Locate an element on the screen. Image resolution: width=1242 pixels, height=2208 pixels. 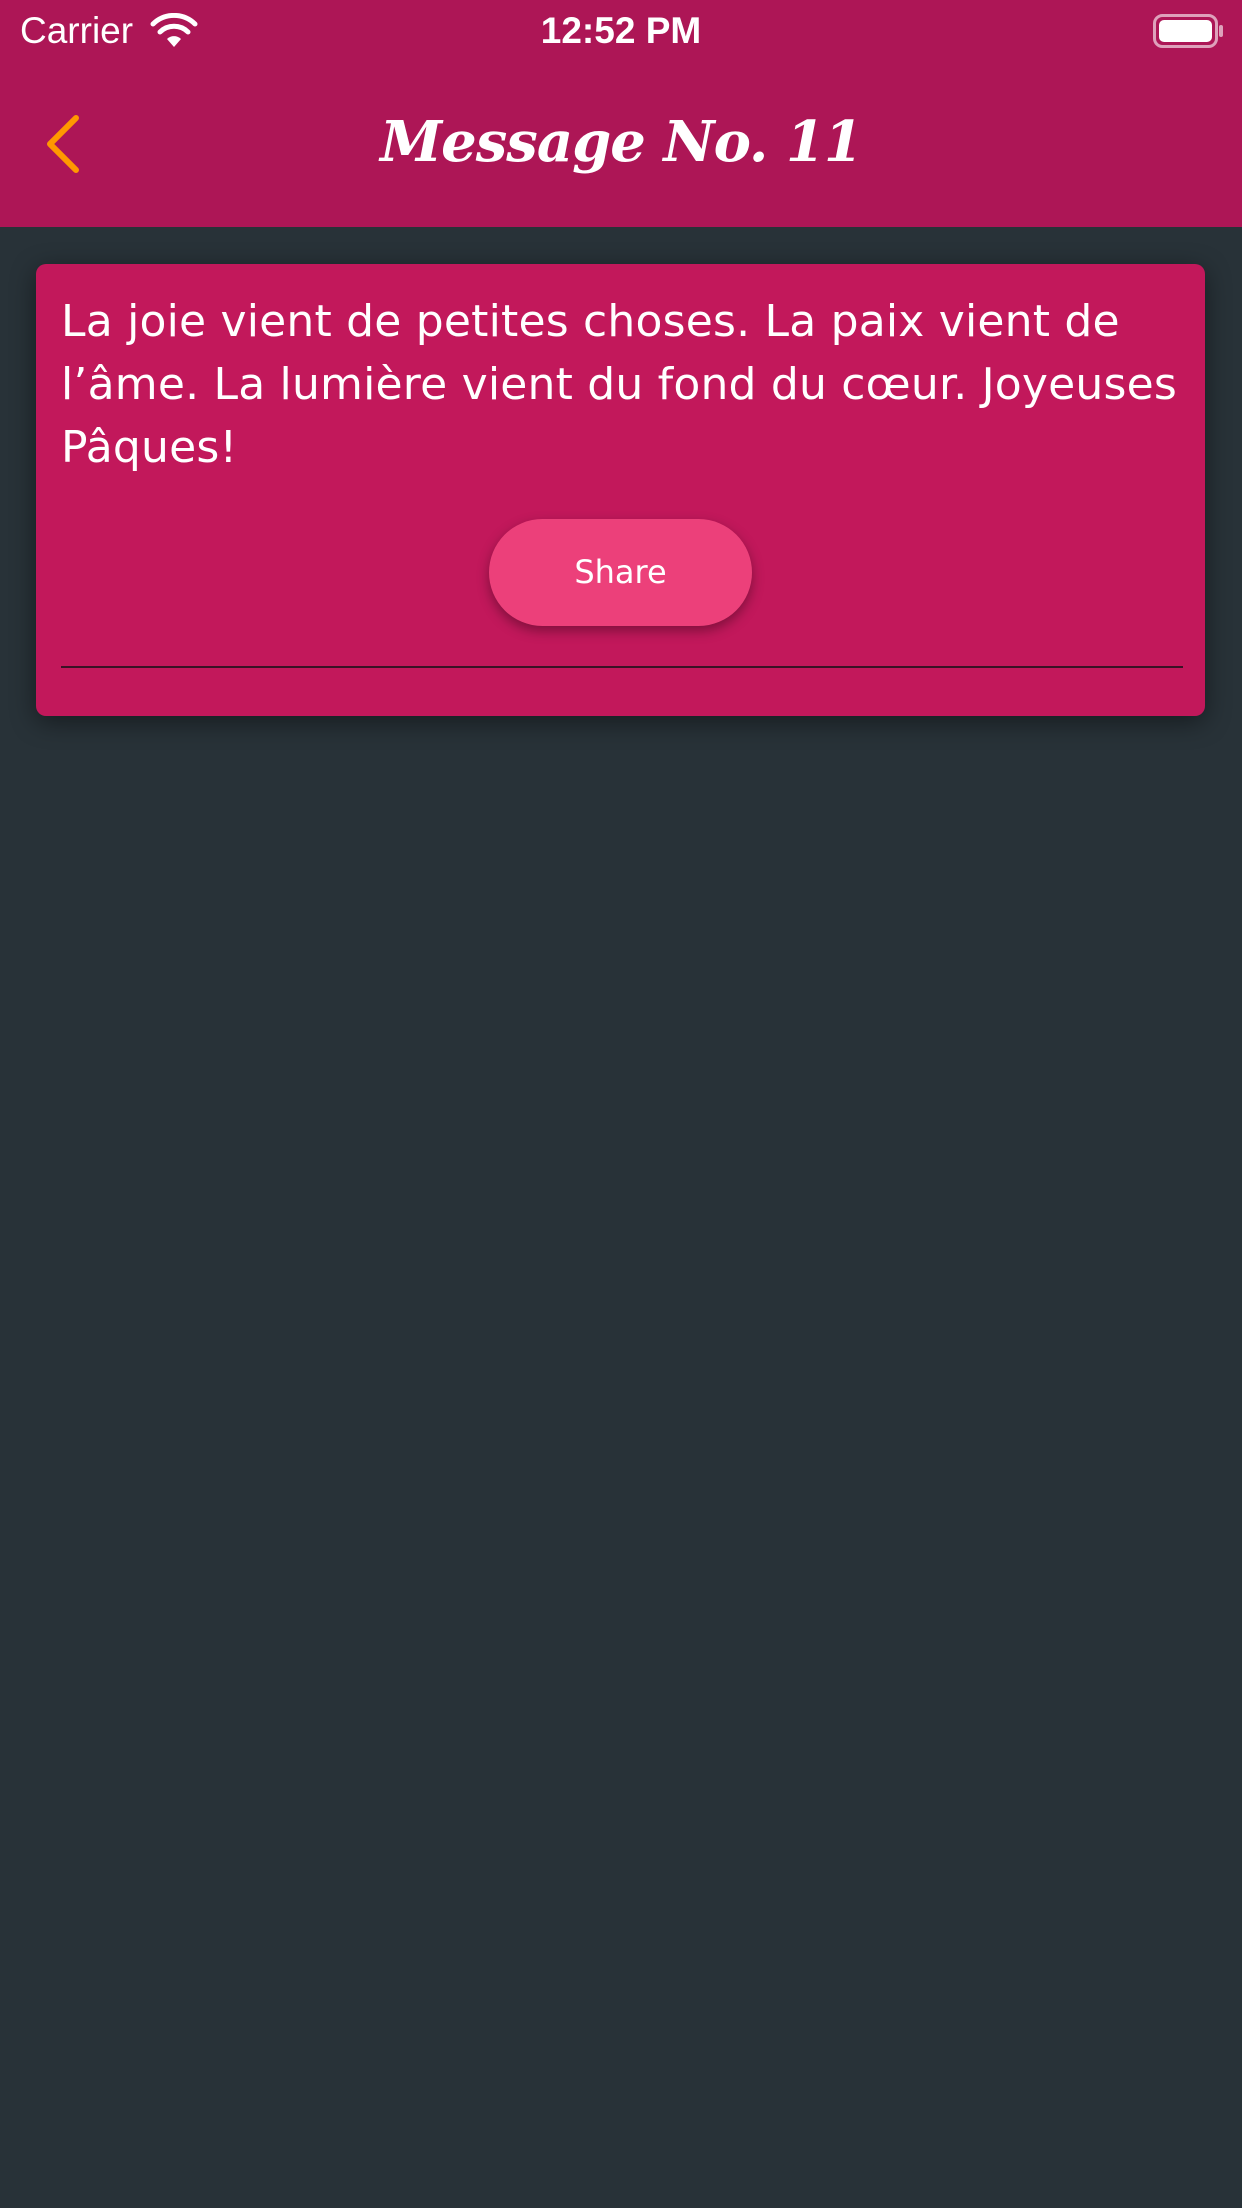
divider is located at coordinates (622, 667).